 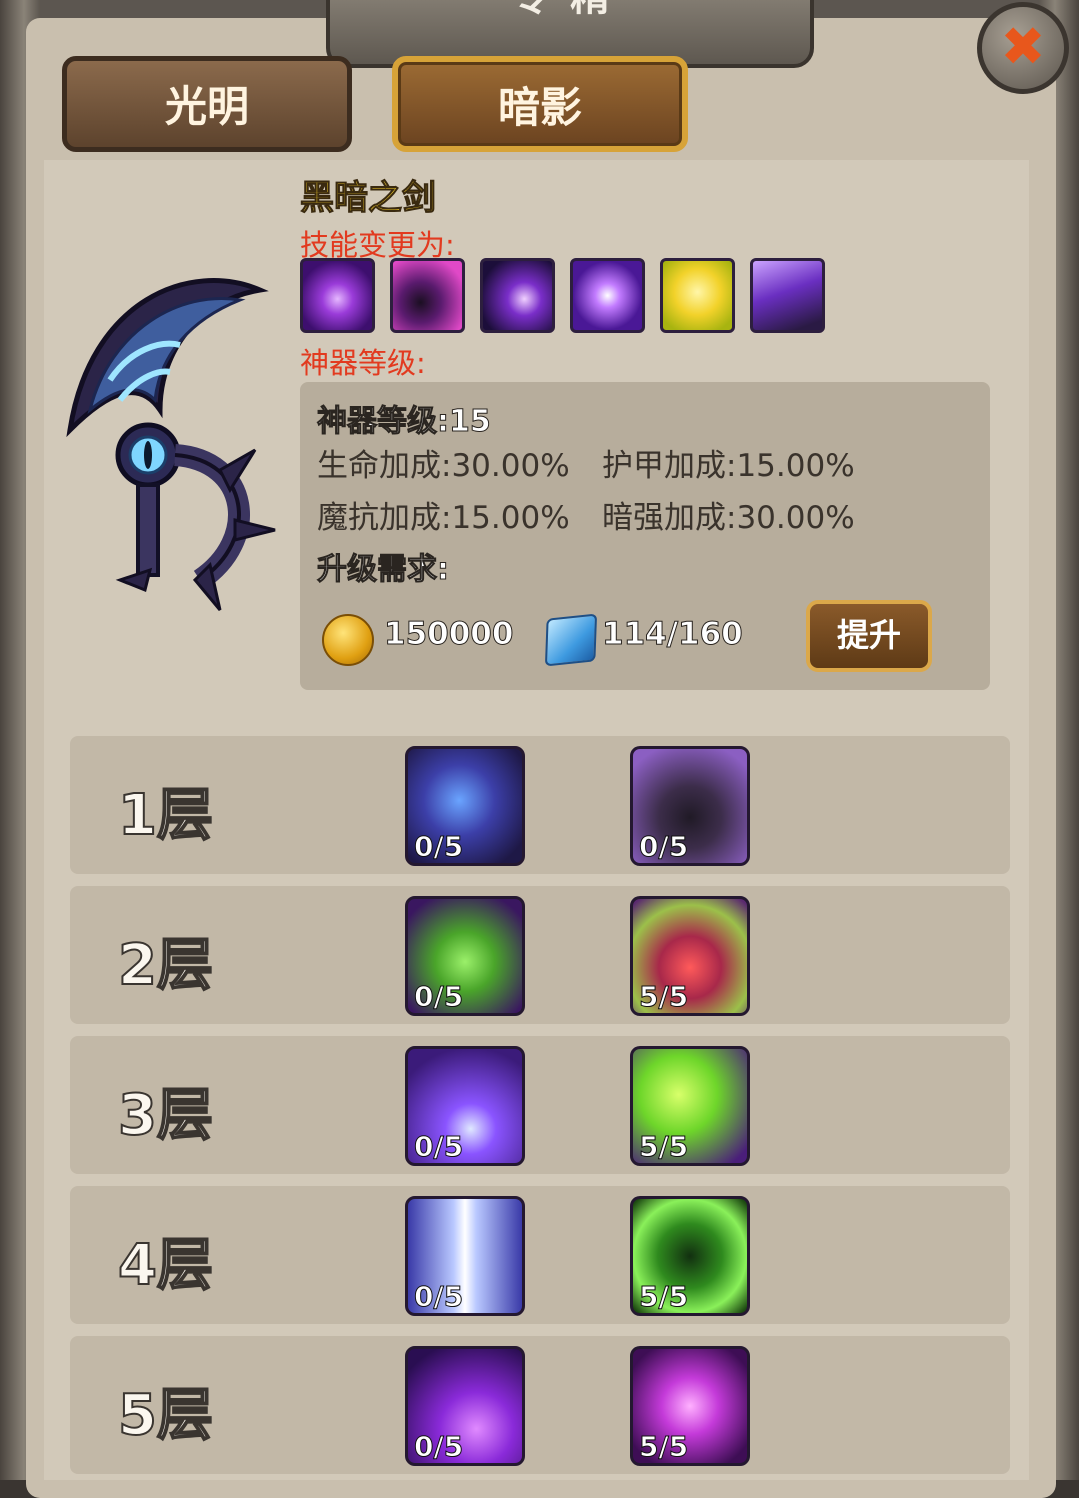 What do you see at coordinates (383, 570) in the screenshot?
I see `upgrade-requirement-label: 升级需求:` at bounding box center [383, 570].